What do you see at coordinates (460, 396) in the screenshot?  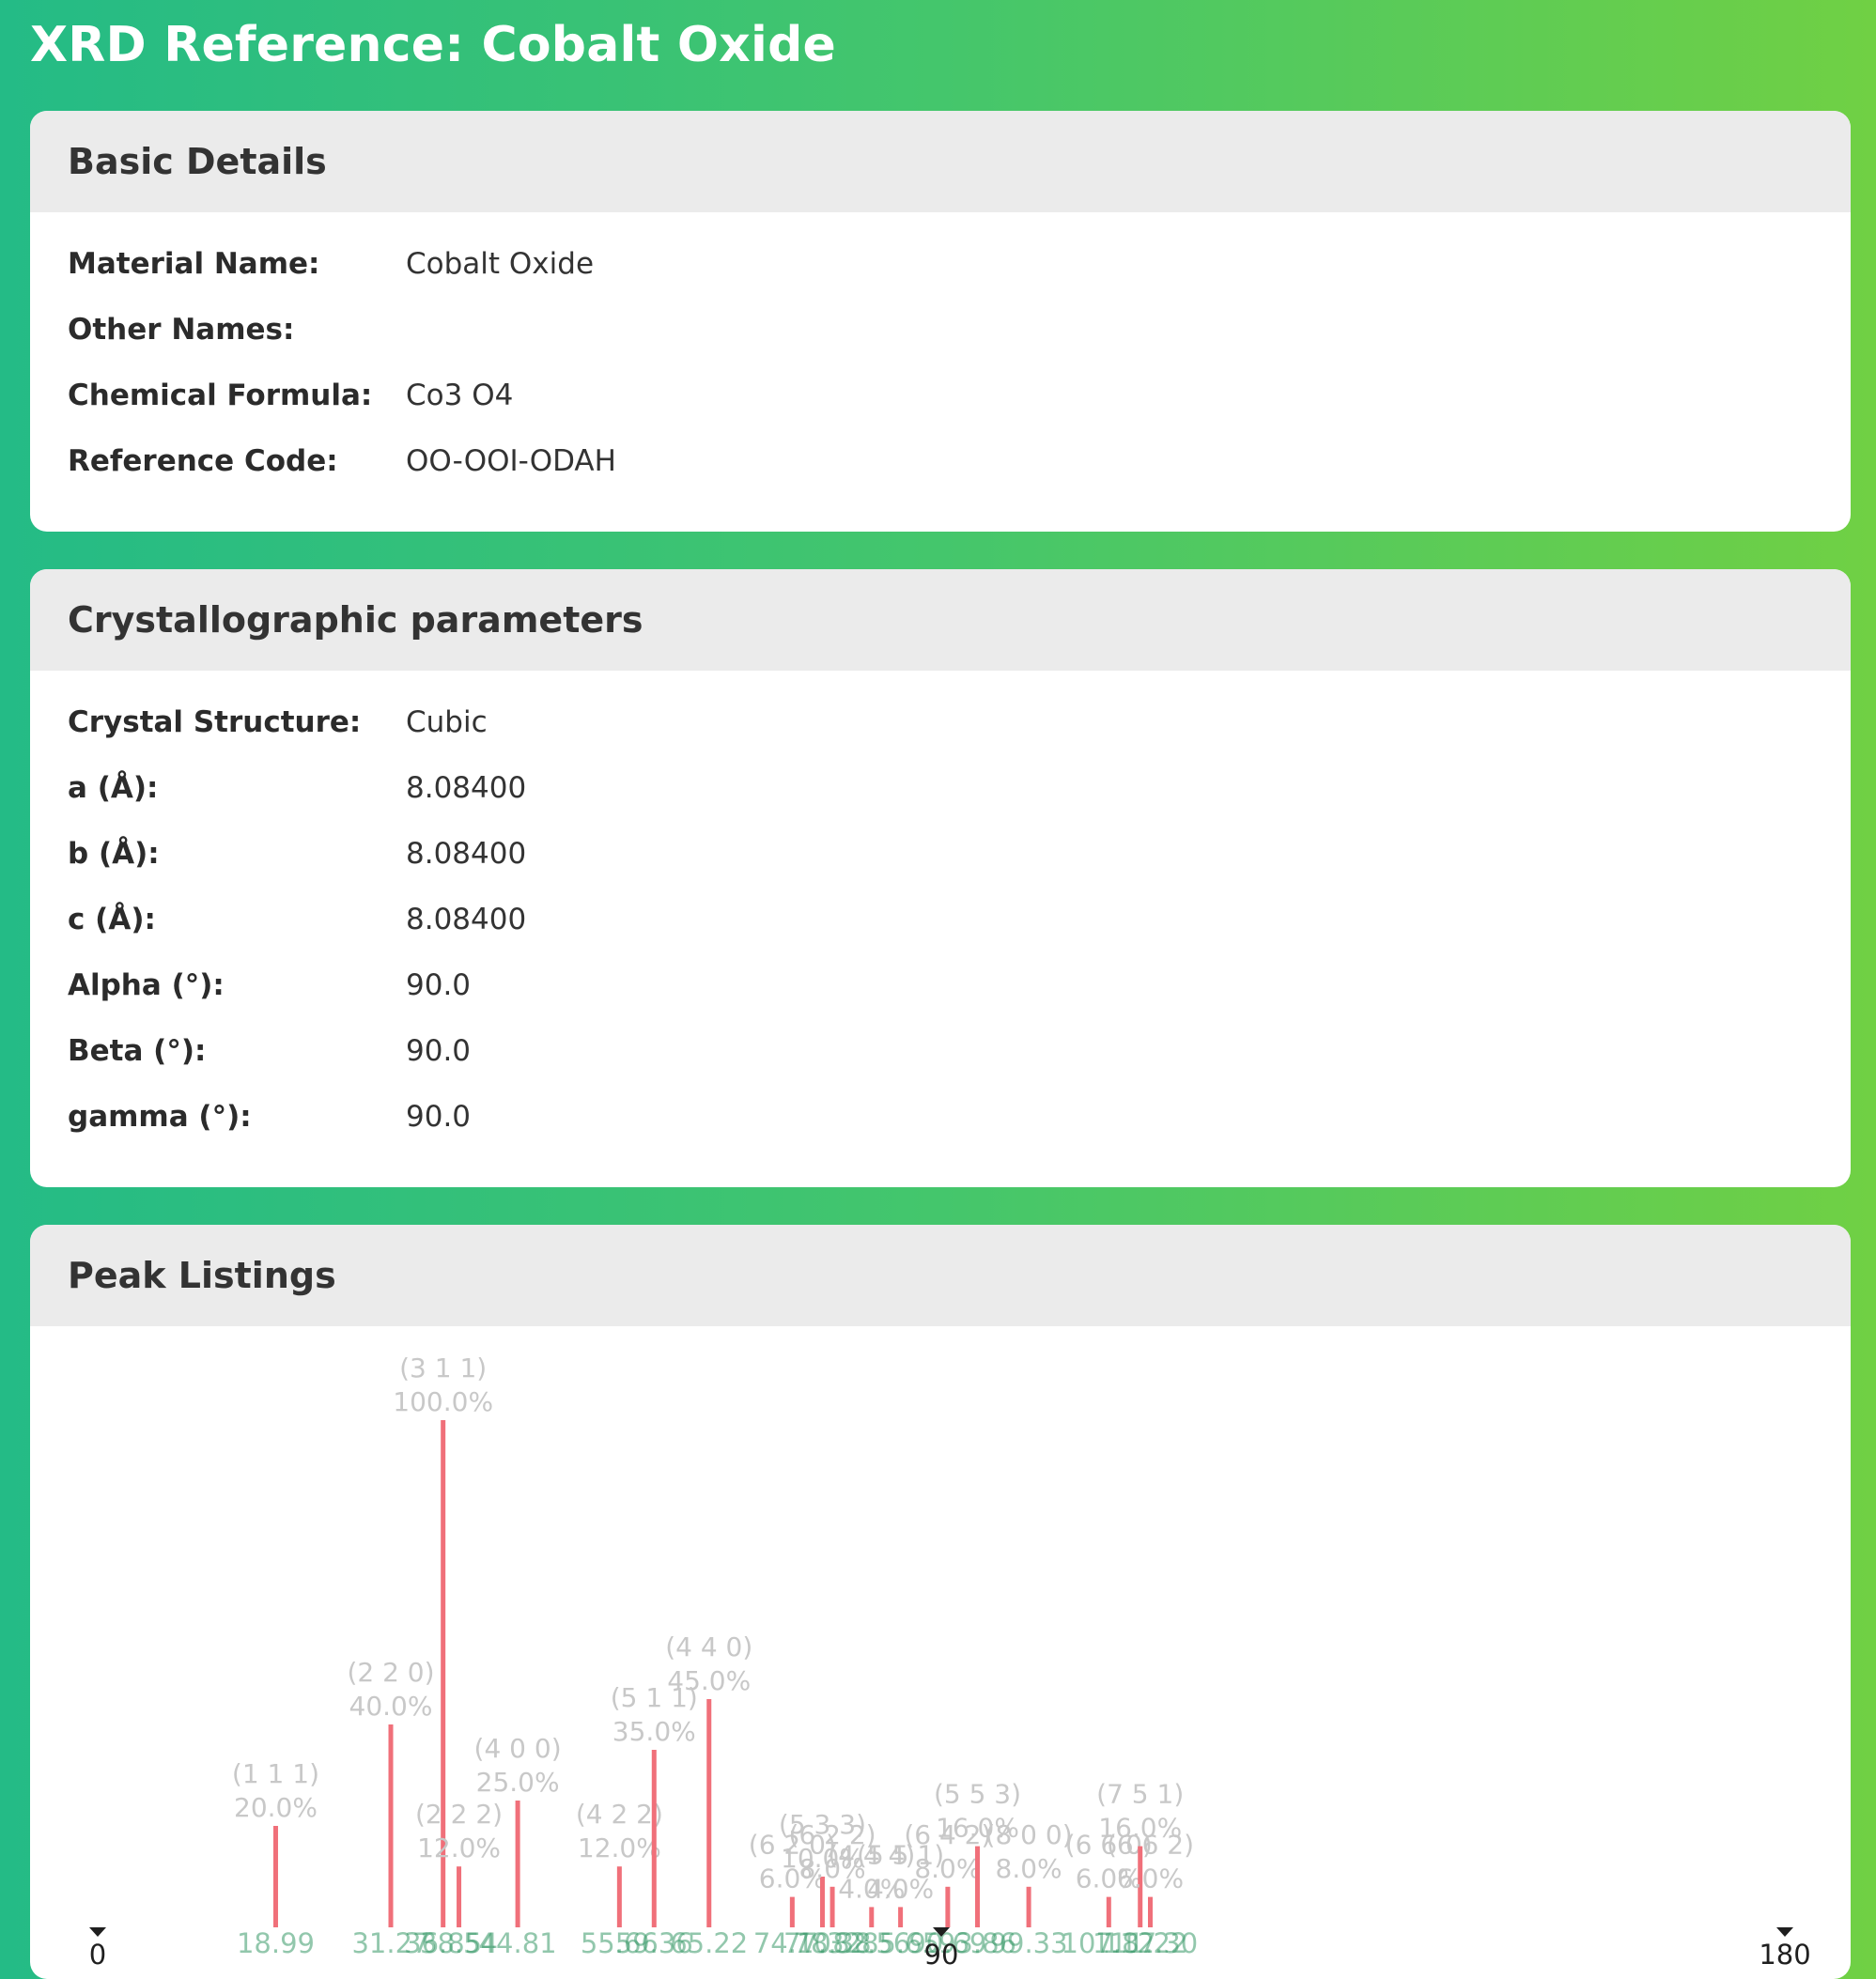 I see `chemical-formula-value: Co3 O4` at bounding box center [460, 396].